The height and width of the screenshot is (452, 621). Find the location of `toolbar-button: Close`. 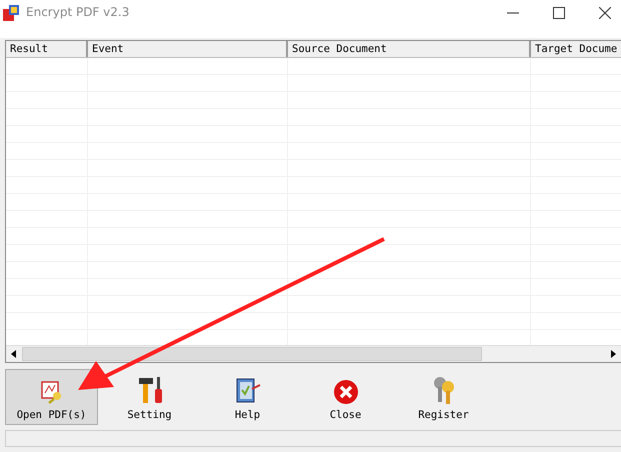

toolbar-button: Close is located at coordinates (345, 397).